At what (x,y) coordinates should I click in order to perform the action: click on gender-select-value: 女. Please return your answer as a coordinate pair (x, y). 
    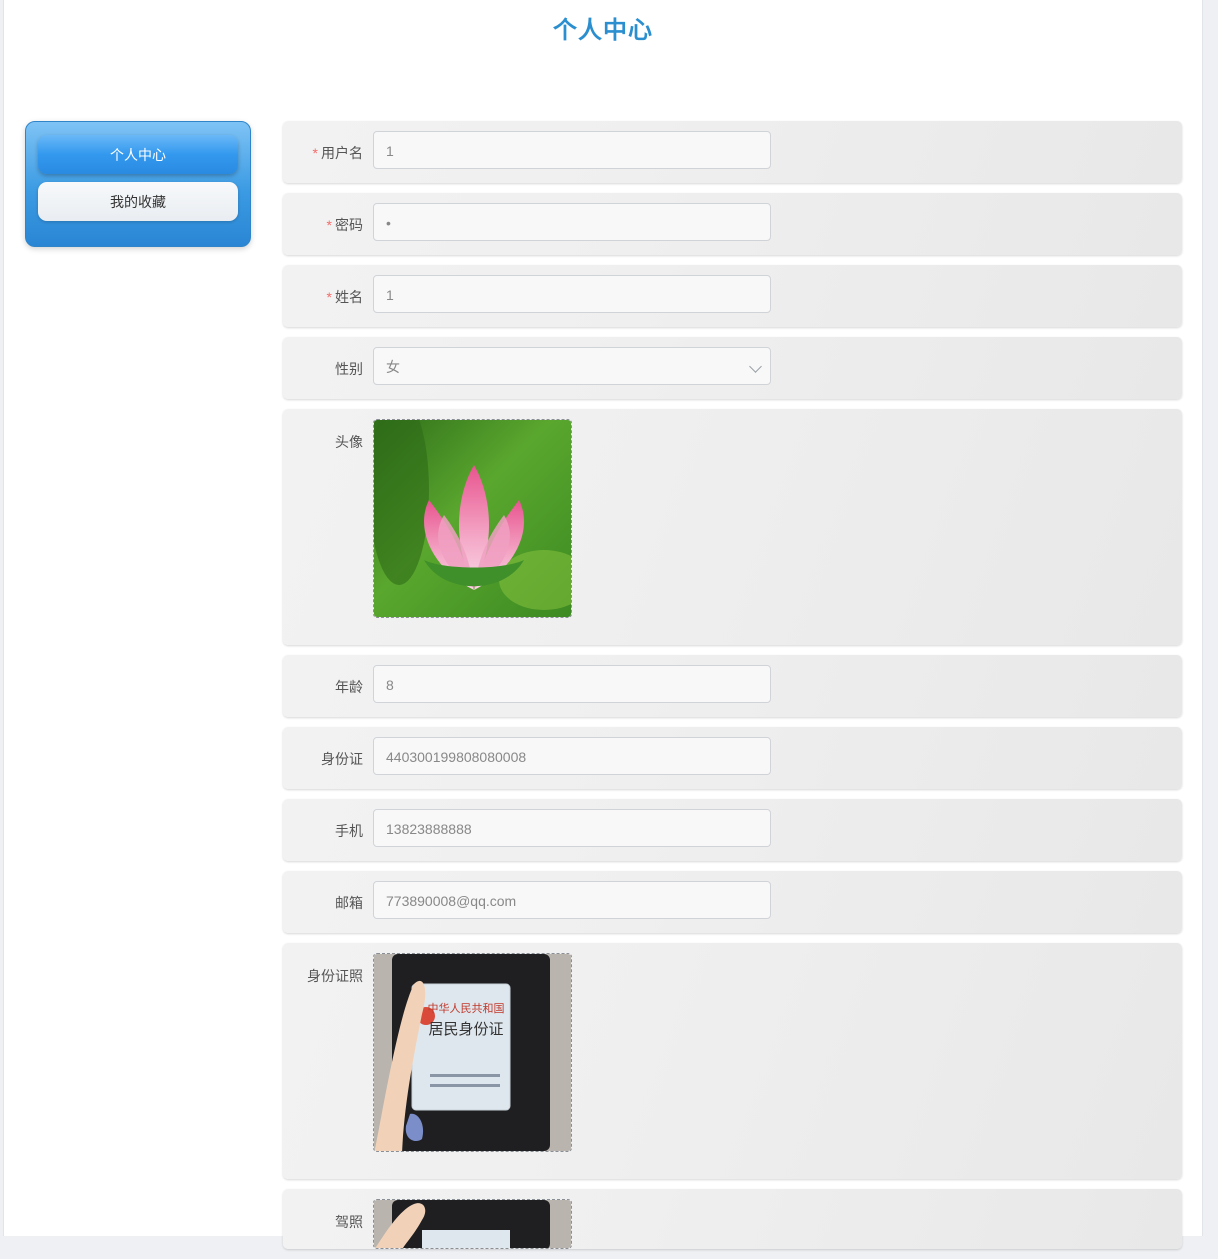
    Looking at the image, I should click on (393, 367).